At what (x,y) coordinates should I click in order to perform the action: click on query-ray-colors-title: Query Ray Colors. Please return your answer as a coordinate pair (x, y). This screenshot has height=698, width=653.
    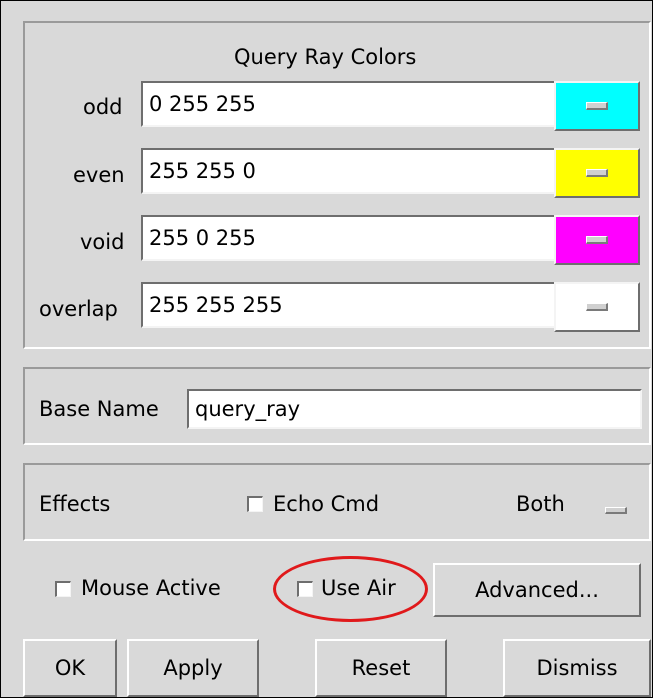
    Looking at the image, I should click on (325, 57).